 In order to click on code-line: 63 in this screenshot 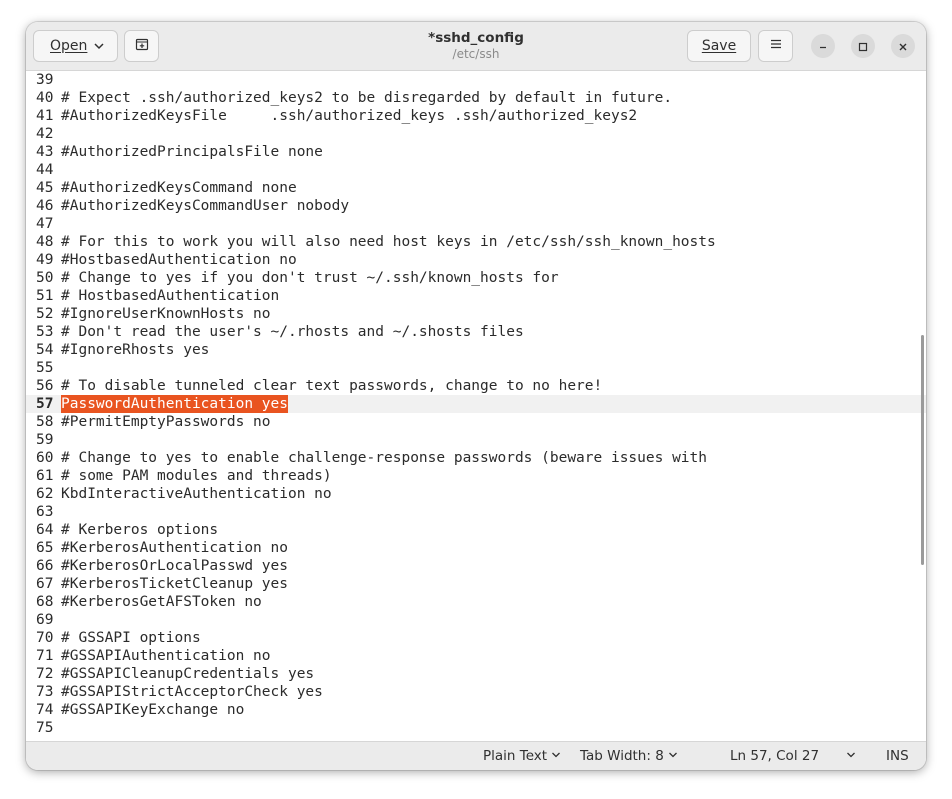, I will do `click(476, 512)`.